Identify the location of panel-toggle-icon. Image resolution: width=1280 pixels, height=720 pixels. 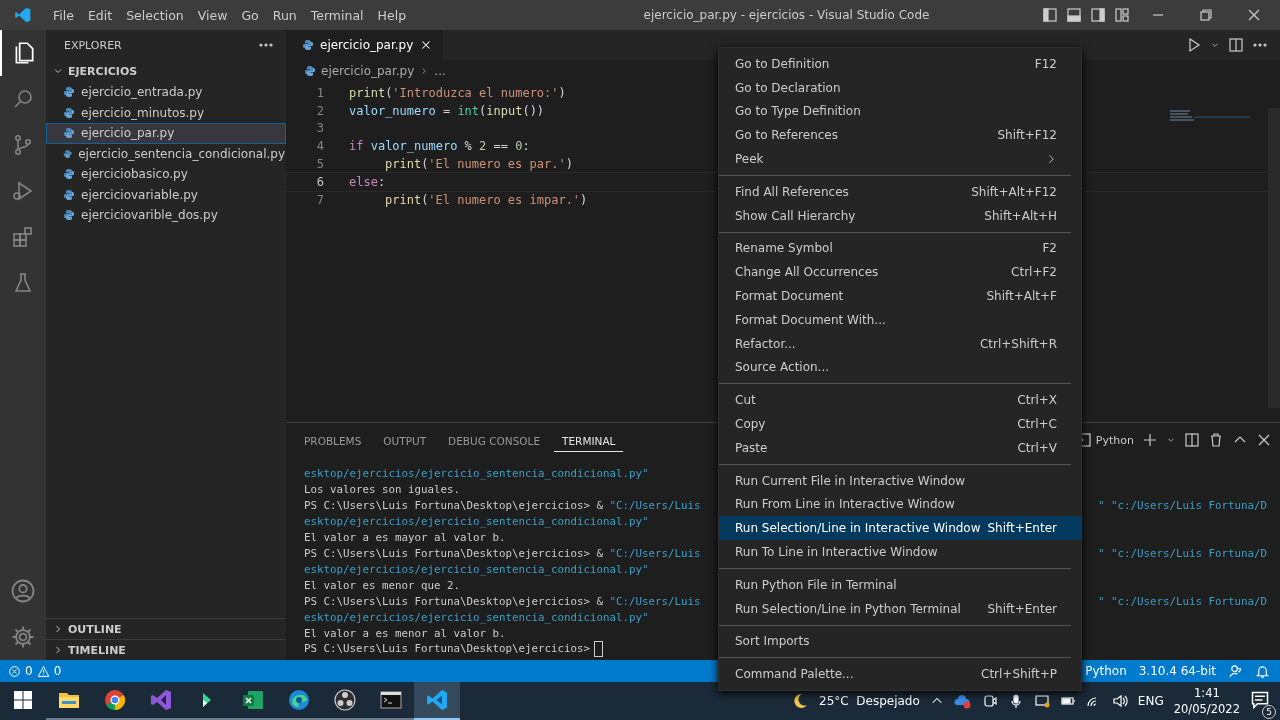
(1074, 15).